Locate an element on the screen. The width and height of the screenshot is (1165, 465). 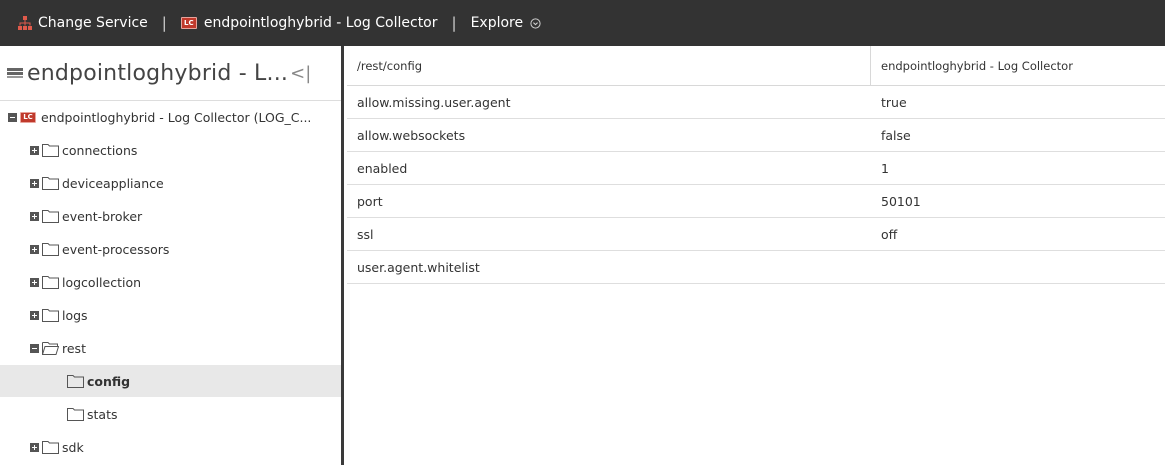
network-icon is located at coordinates (25, 23).